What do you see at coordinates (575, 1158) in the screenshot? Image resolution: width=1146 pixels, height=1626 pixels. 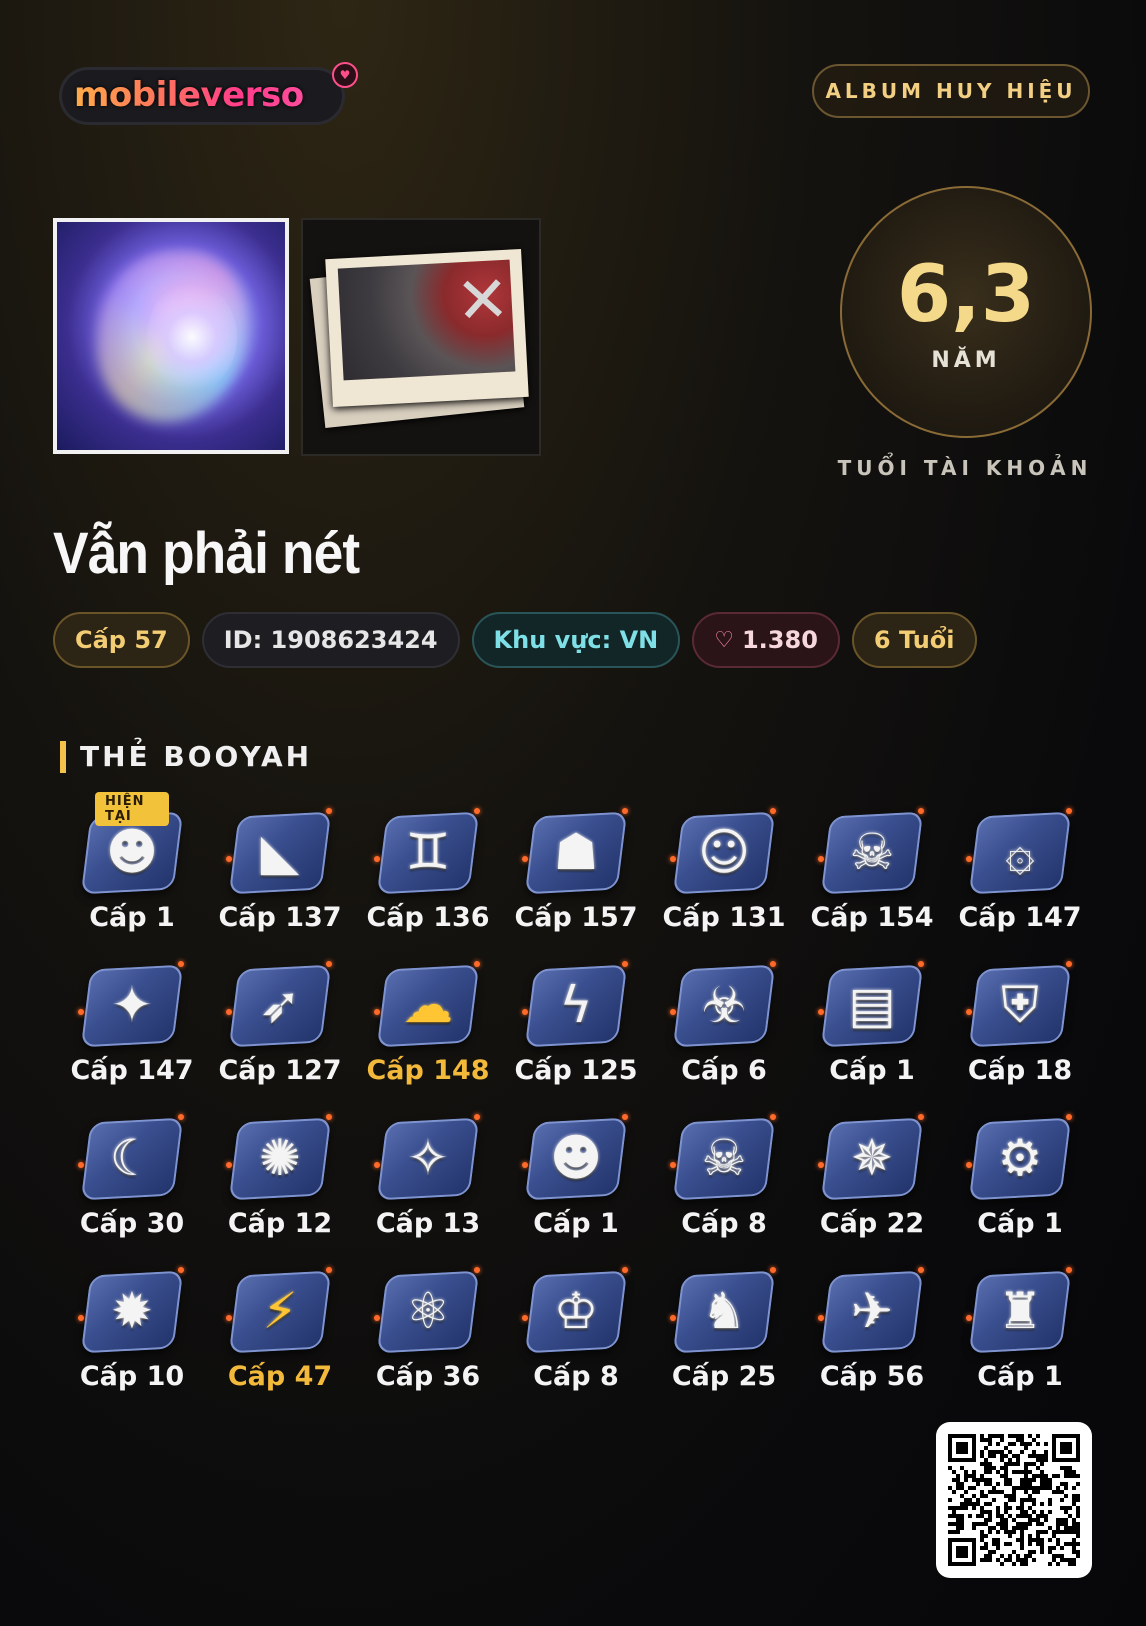 I see `frog-icon: ☻` at bounding box center [575, 1158].